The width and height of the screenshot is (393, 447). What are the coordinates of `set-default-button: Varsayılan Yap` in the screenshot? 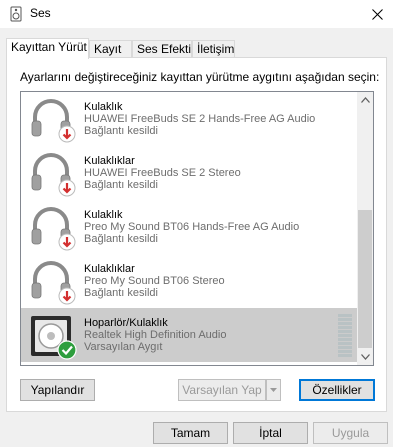 It's located at (222, 390).